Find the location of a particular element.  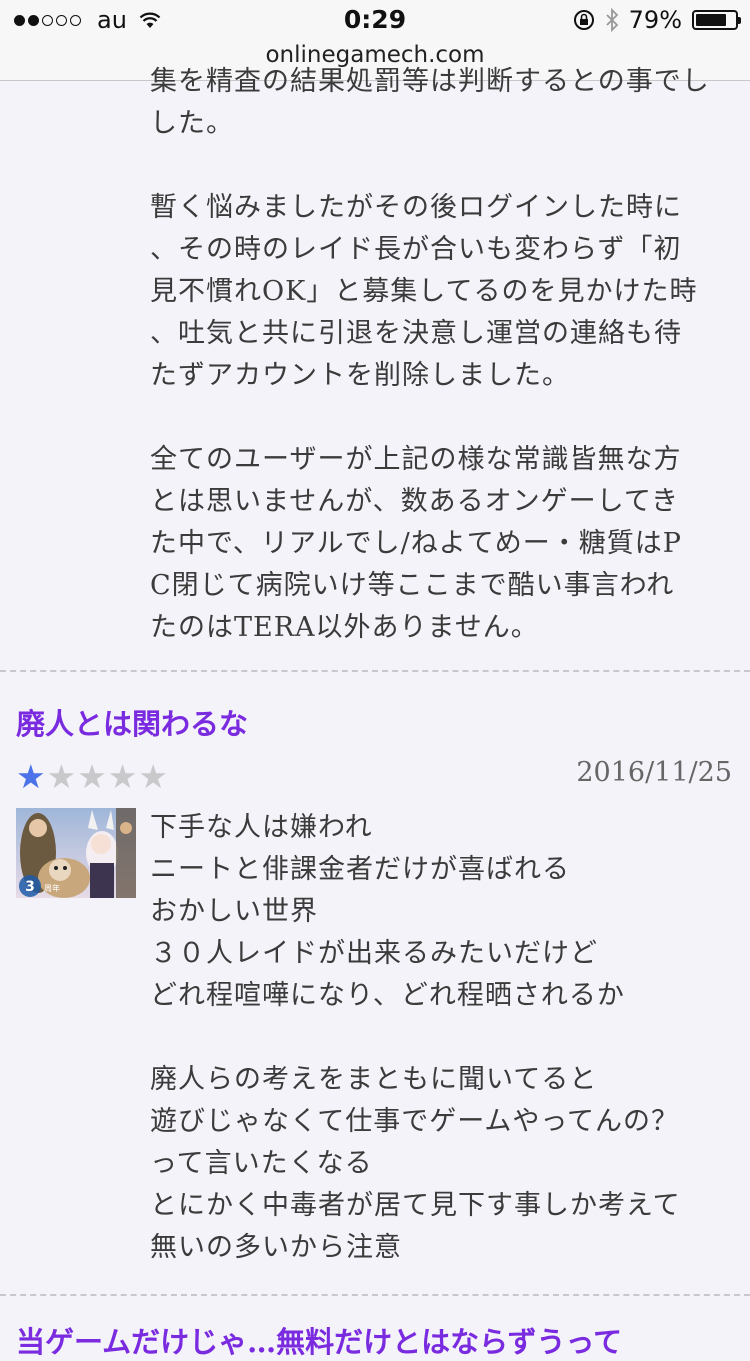

bluetooth-icon is located at coordinates (612, 20).